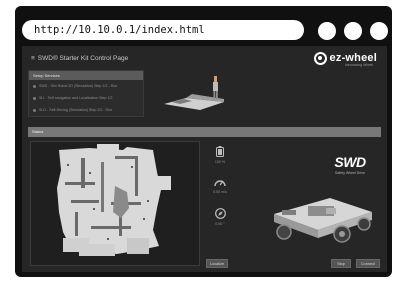  Describe the element at coordinates (86, 75) in the screenshot. I see `system-list-header: Setup Services` at that location.